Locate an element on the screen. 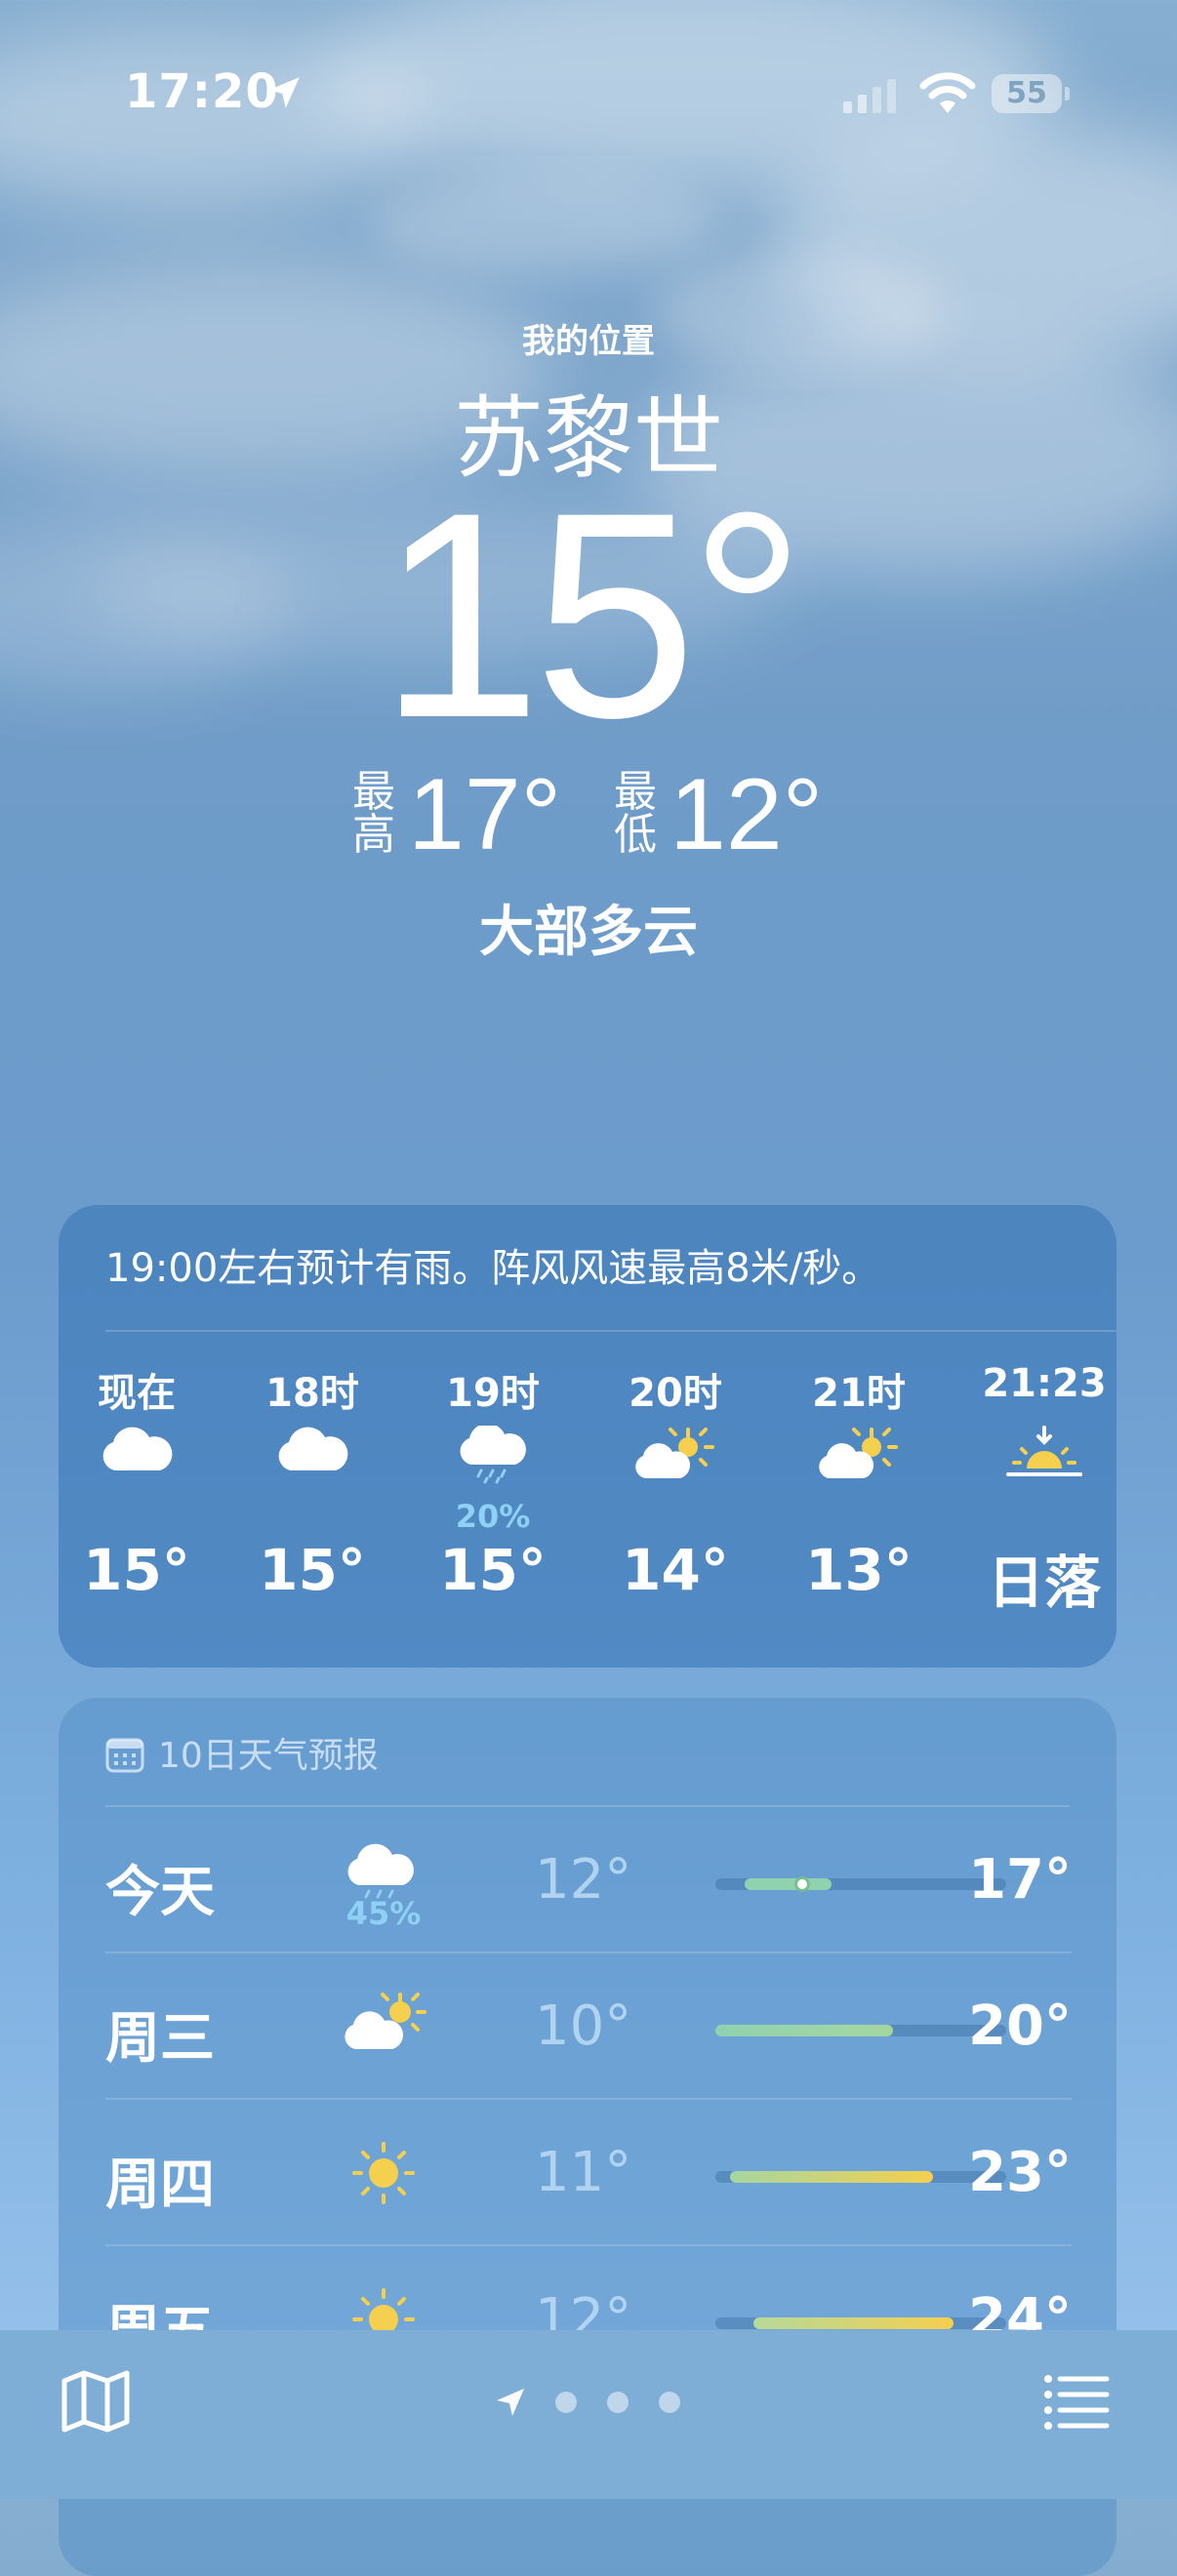  battery-level: 55 is located at coordinates (1026, 93).